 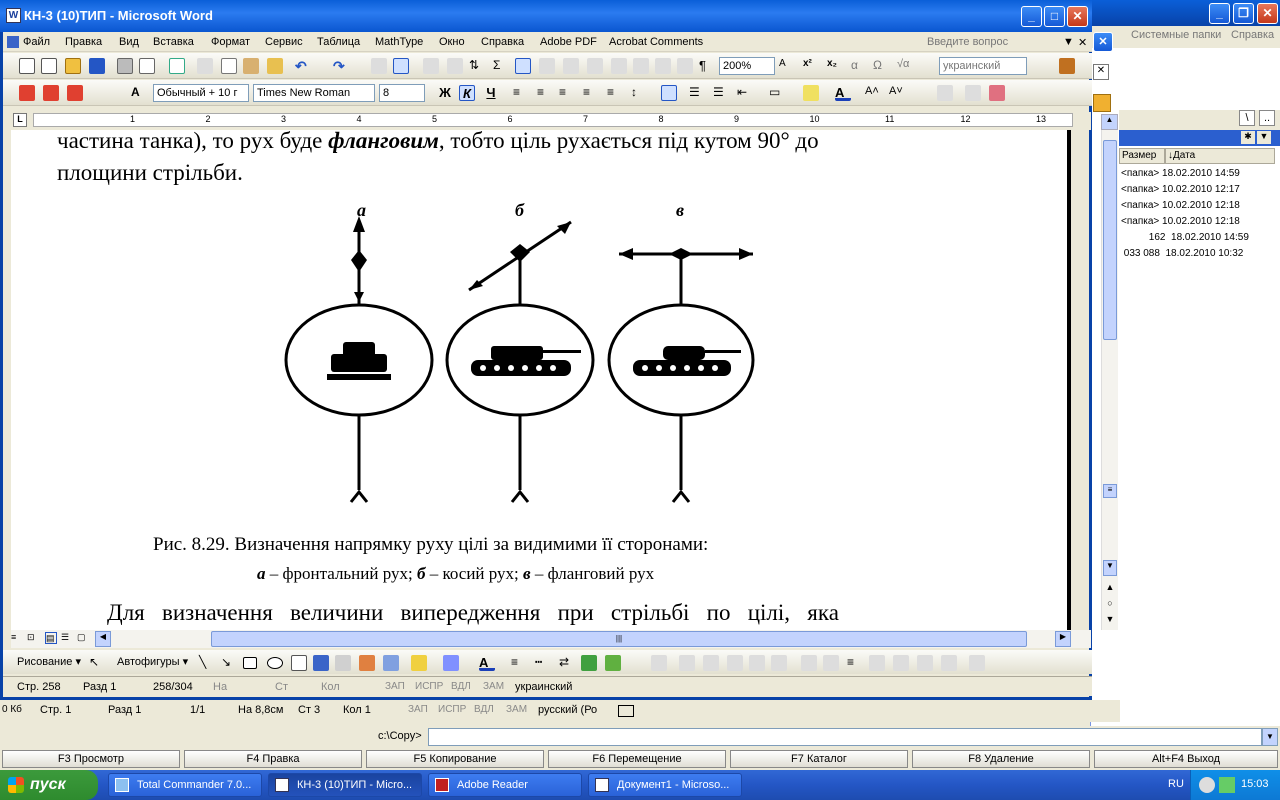 I want to click on file-row: <папка> 10.02.2010 12:18, so click(x=1180, y=222).